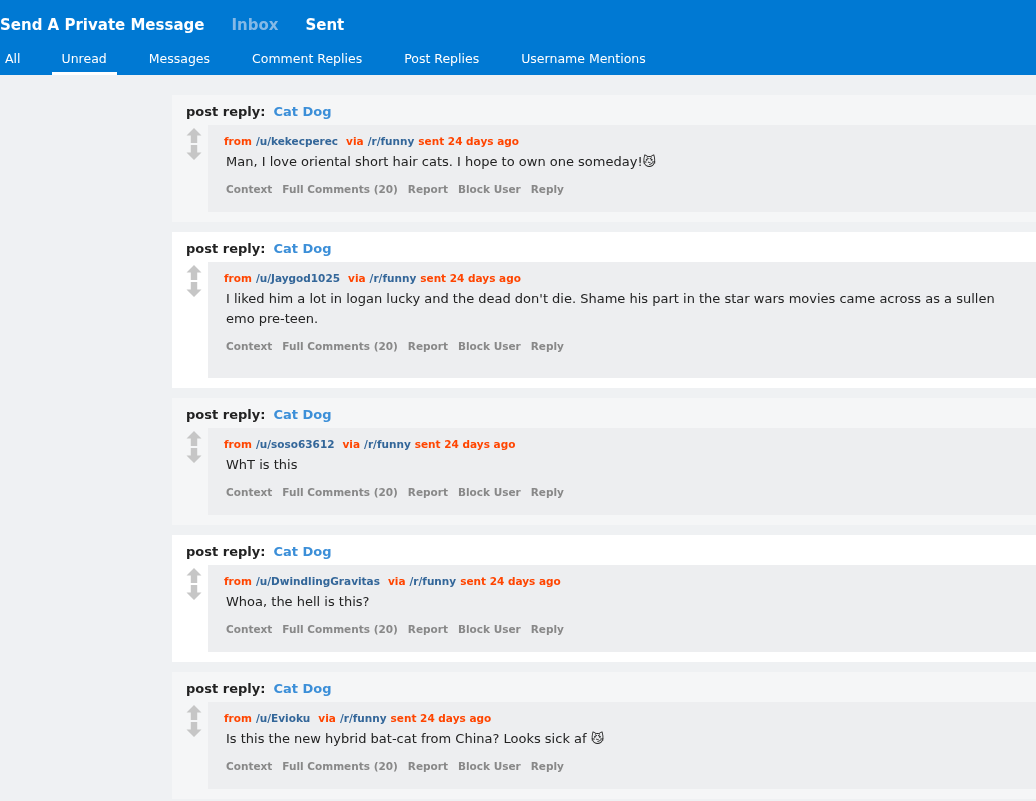 This screenshot has width=1036, height=801. What do you see at coordinates (610, 309) in the screenshot?
I see `message-body: I liked him a lot in logan lucky and the dead don't die. Shame his part in the star wars movies came across as a sullen emo pre-teen.` at bounding box center [610, 309].